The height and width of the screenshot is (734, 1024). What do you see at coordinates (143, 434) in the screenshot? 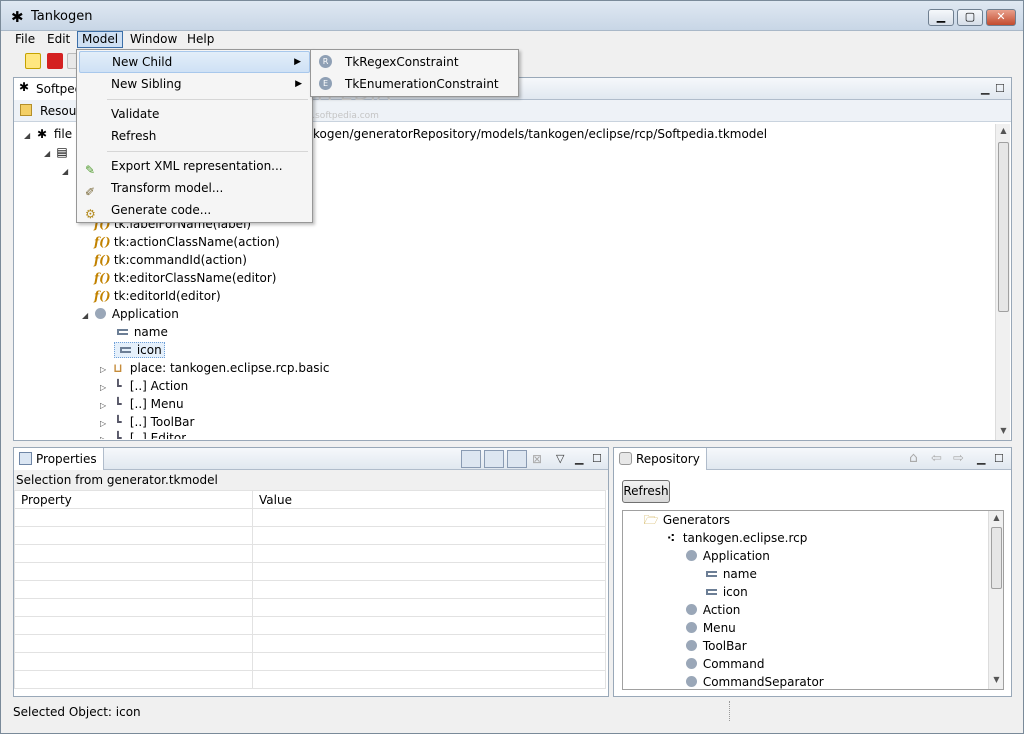
I see `tree-ref-editor: ▷┗ [..] Editor` at bounding box center [143, 434].